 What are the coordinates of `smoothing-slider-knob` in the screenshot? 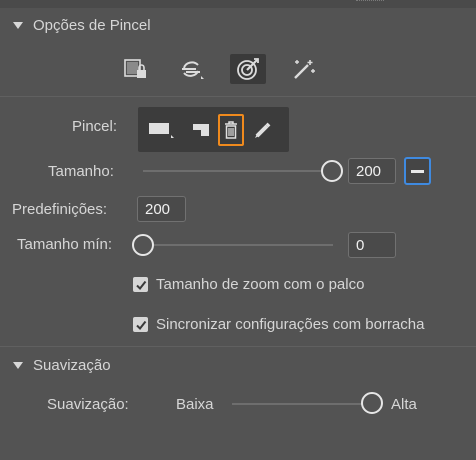 It's located at (372, 403).